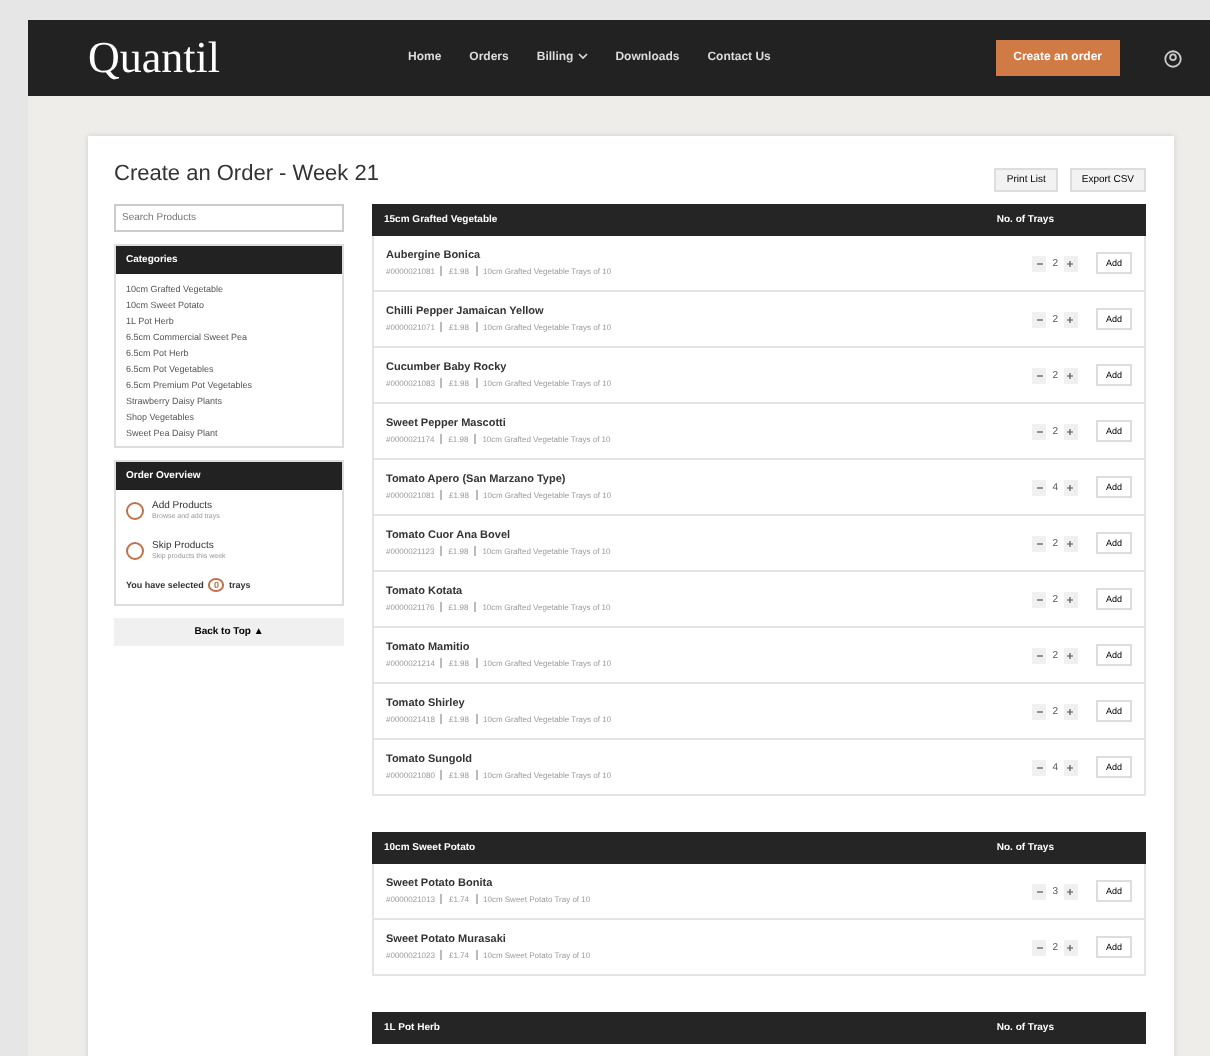 The image size is (1210, 1056). What do you see at coordinates (246, 174) in the screenshot?
I see `page-title: Create an Order - Week 21` at bounding box center [246, 174].